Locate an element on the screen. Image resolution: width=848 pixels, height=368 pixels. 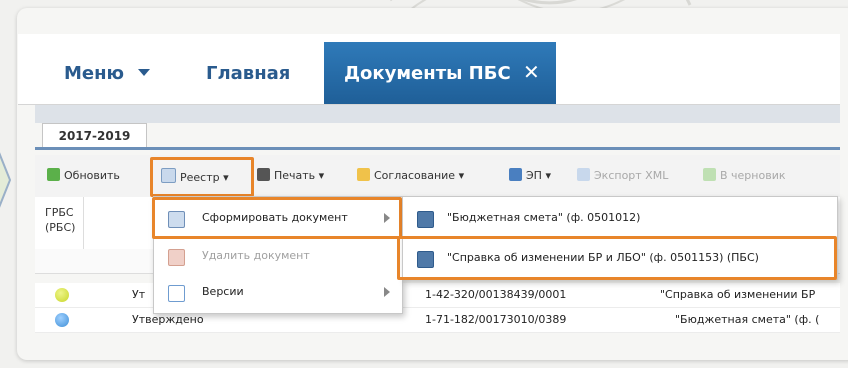
column-grbs-line2: (РБС) is located at coordinates (60, 227).